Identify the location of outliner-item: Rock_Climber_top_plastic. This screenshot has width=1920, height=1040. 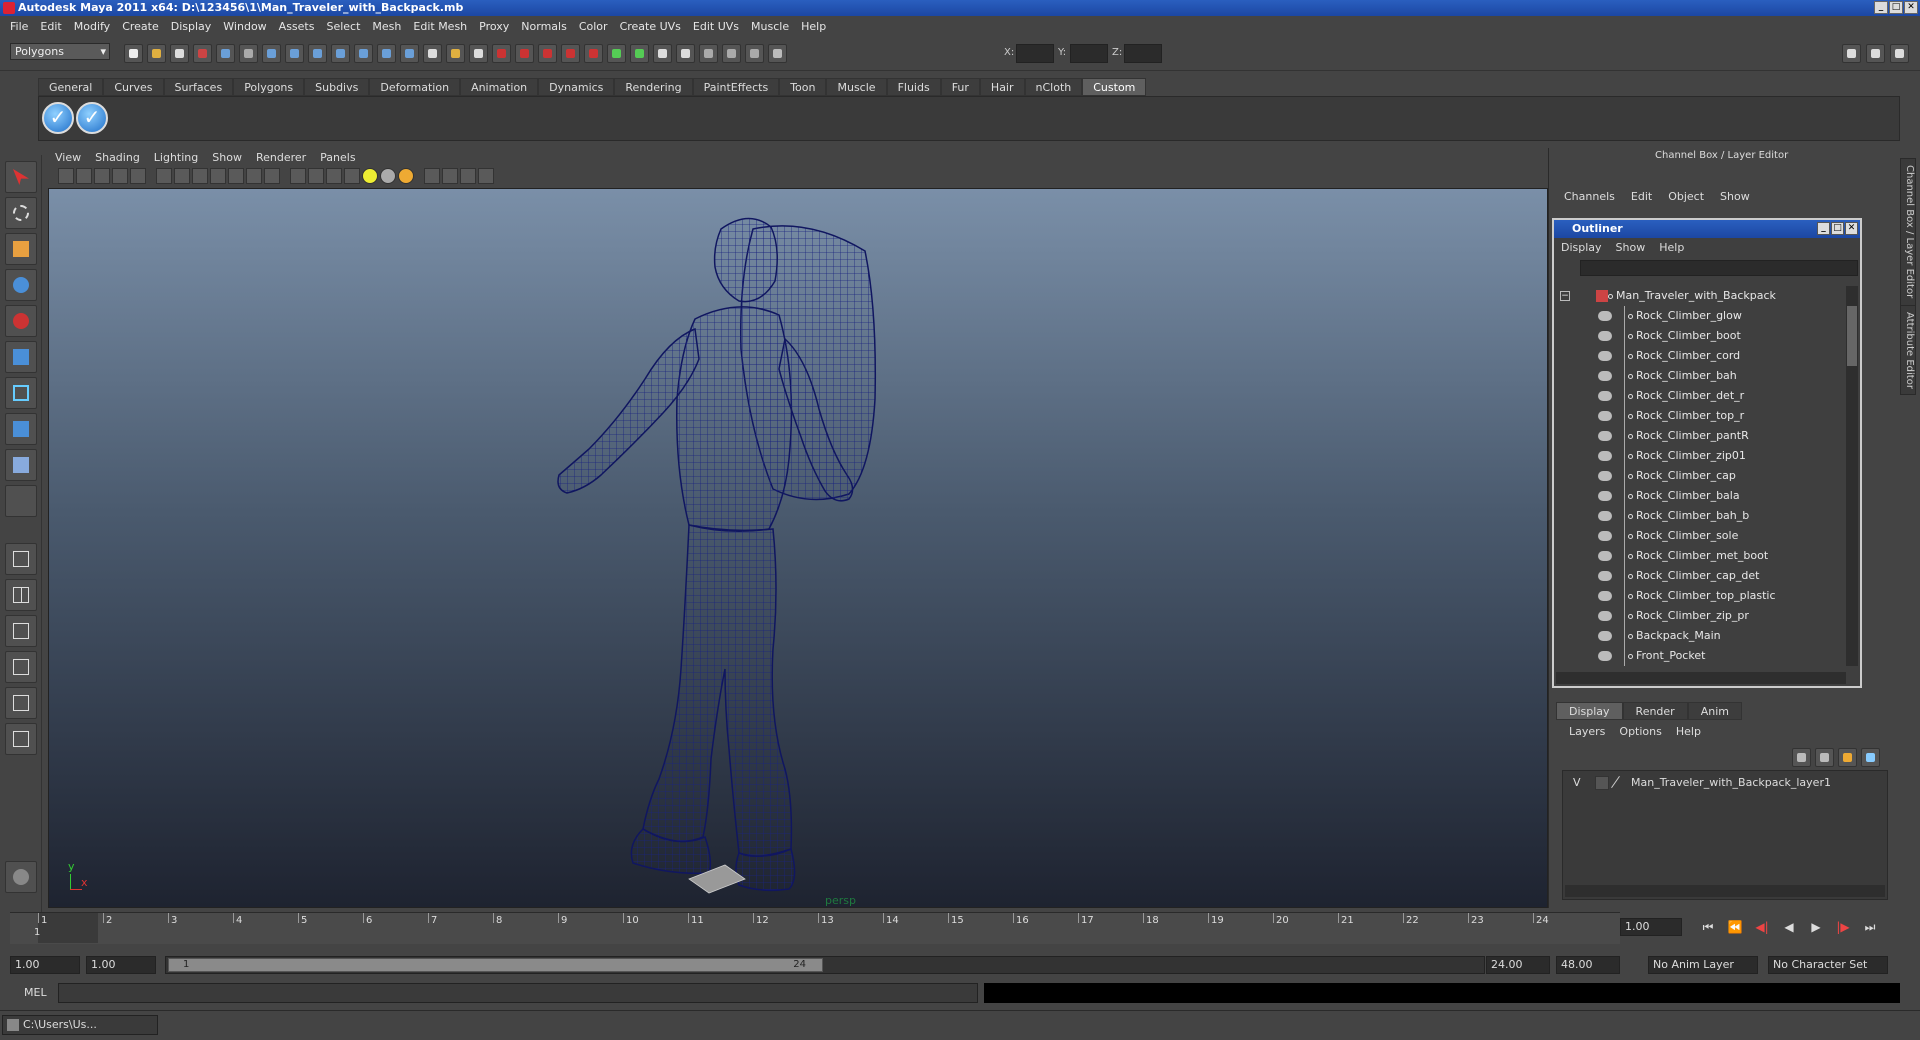
(1698, 596).